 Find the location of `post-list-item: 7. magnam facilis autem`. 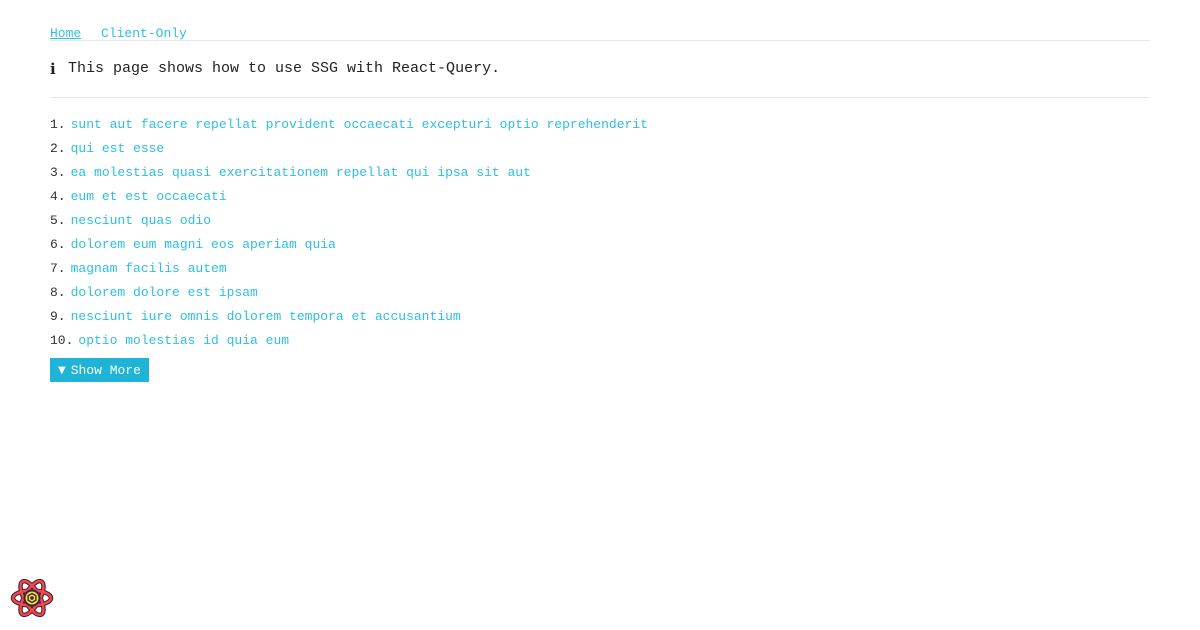

post-list-item: 7. magnam facilis autem is located at coordinates (600, 269).